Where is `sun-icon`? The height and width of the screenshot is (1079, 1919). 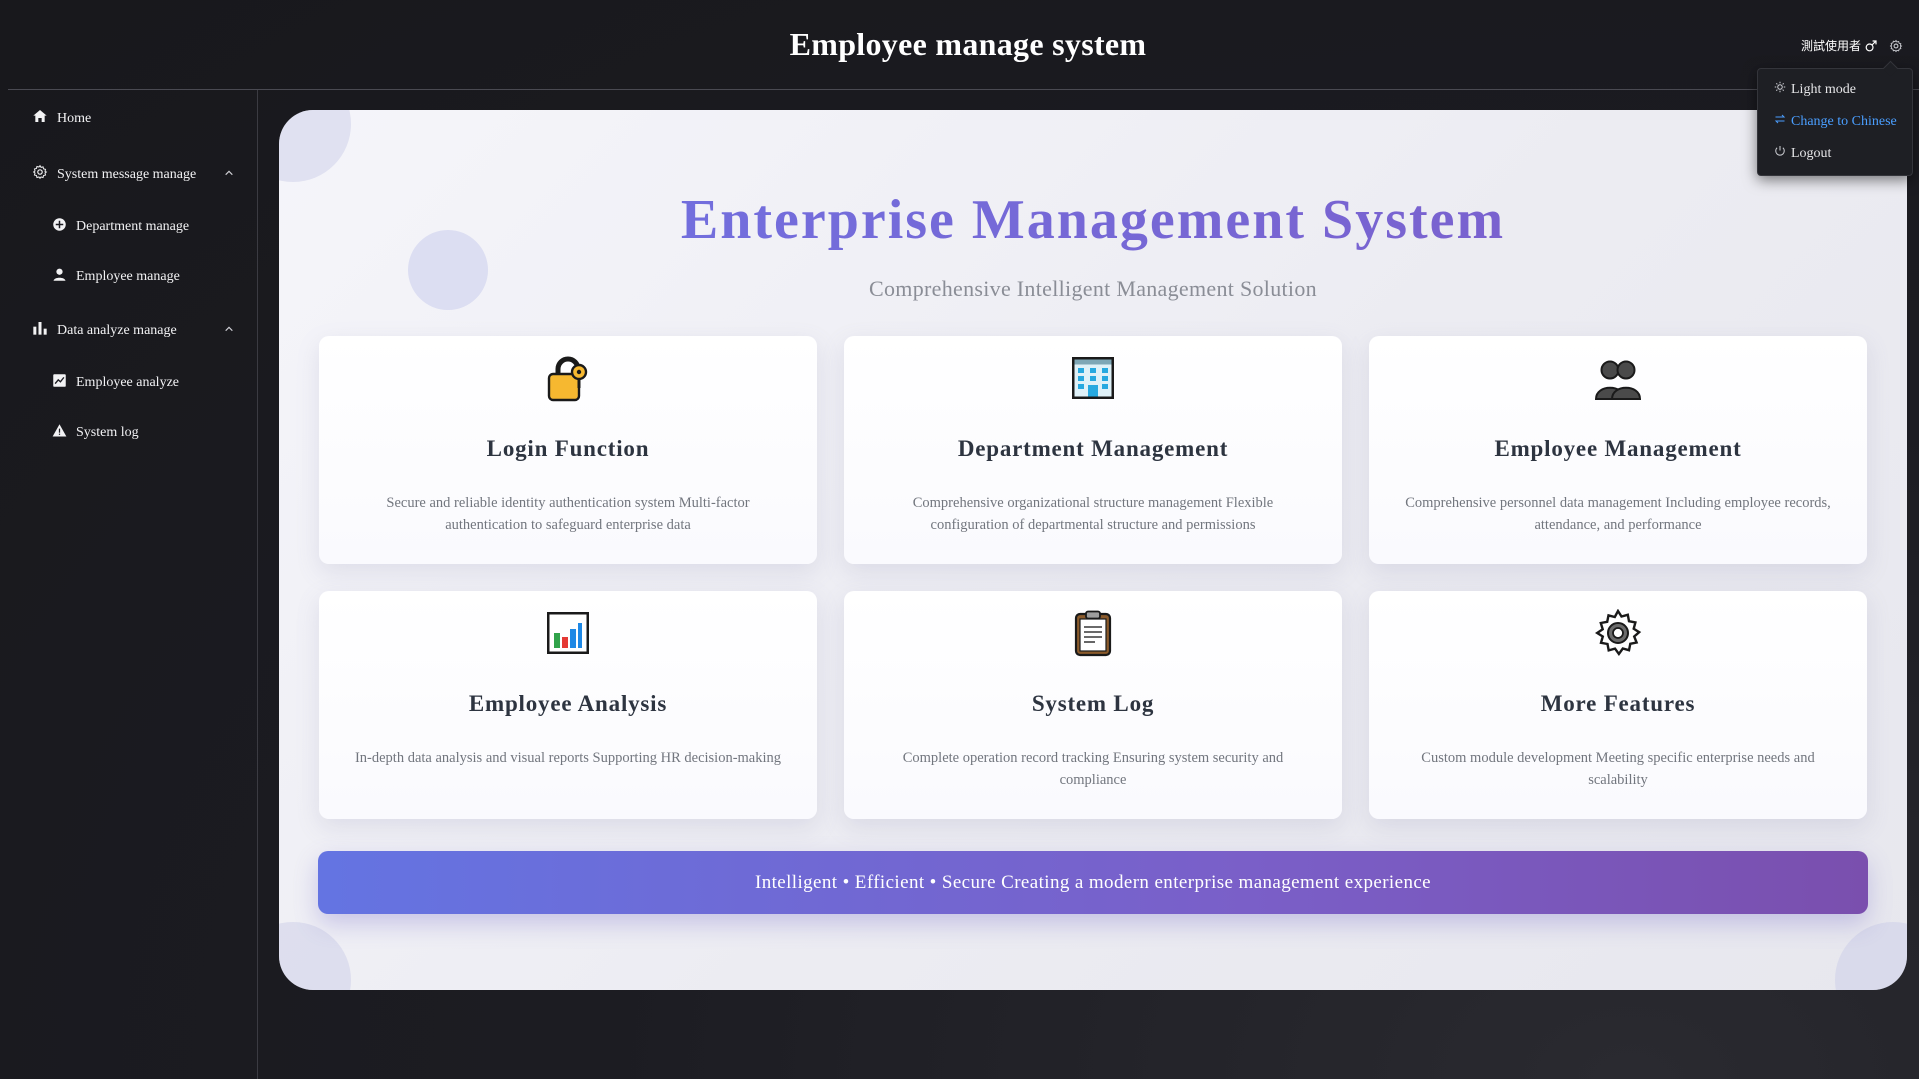 sun-icon is located at coordinates (1780, 89).